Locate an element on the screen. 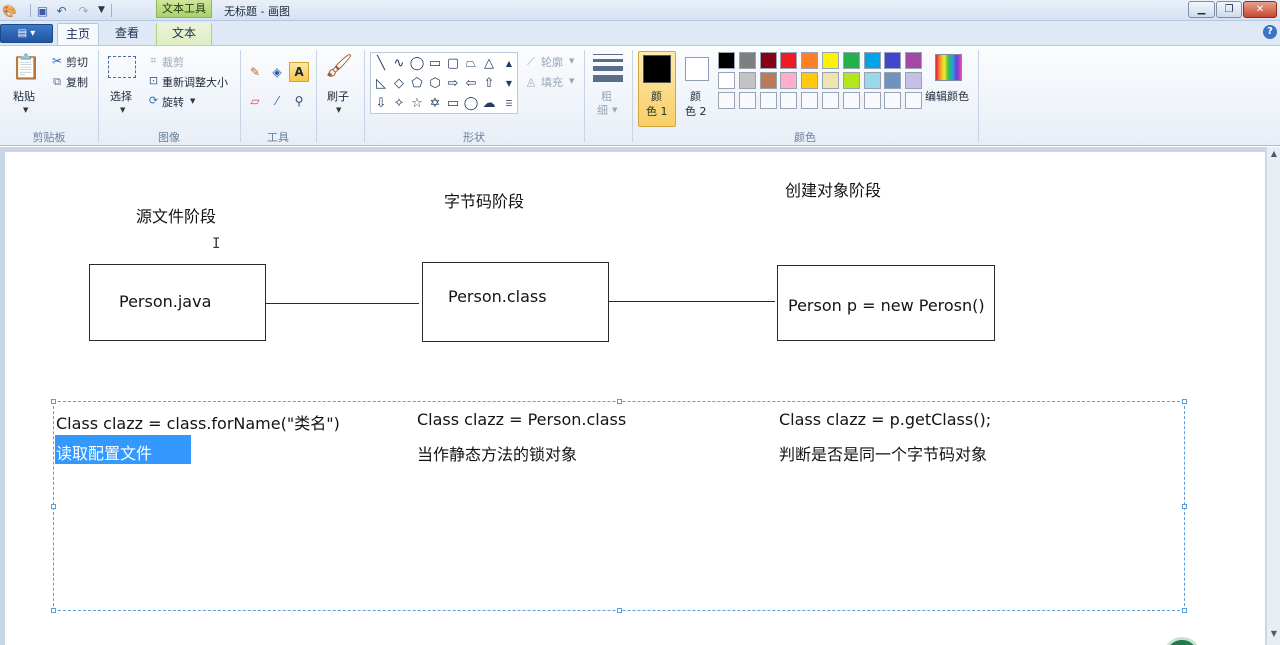 This screenshot has width=1280, height=645. rectangle-shape-icon: ▭ is located at coordinates (435, 63).